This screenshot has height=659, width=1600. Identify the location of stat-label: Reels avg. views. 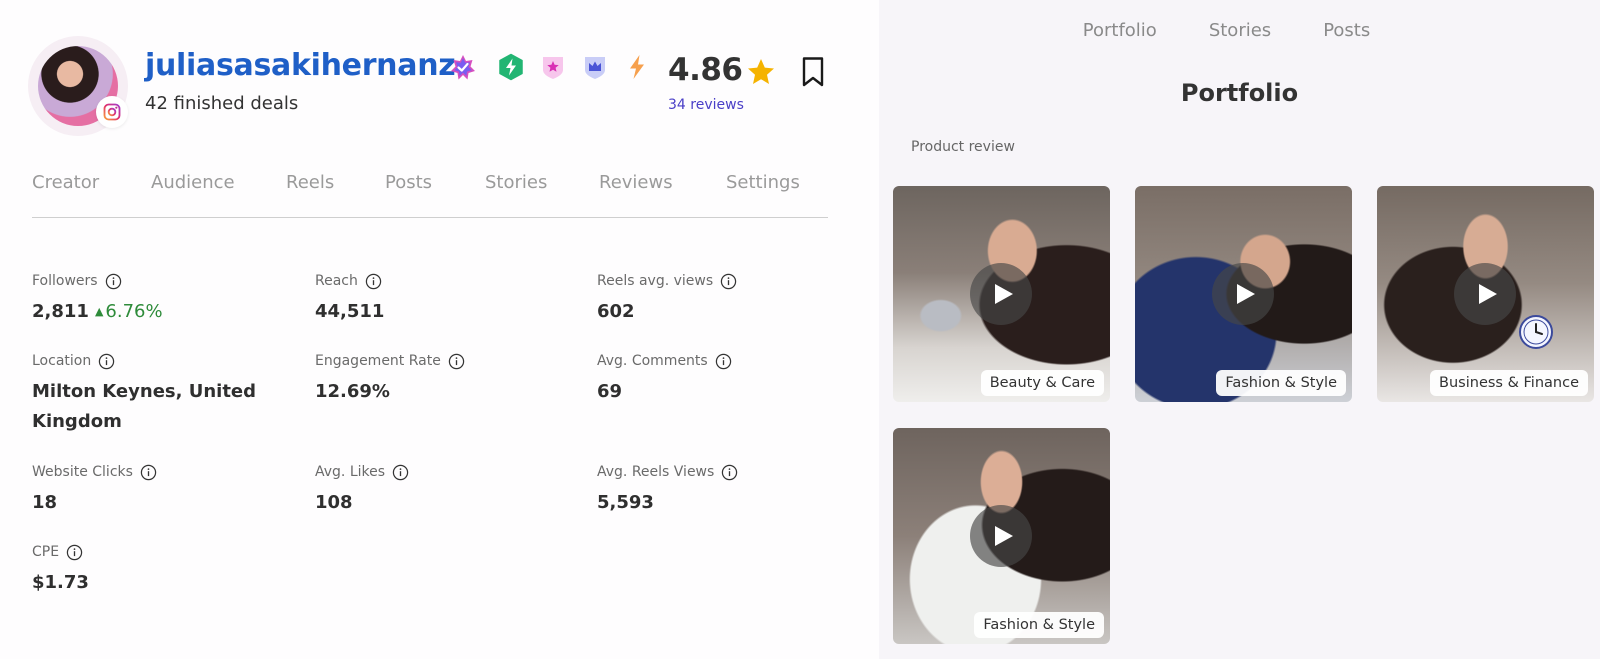
(655, 281).